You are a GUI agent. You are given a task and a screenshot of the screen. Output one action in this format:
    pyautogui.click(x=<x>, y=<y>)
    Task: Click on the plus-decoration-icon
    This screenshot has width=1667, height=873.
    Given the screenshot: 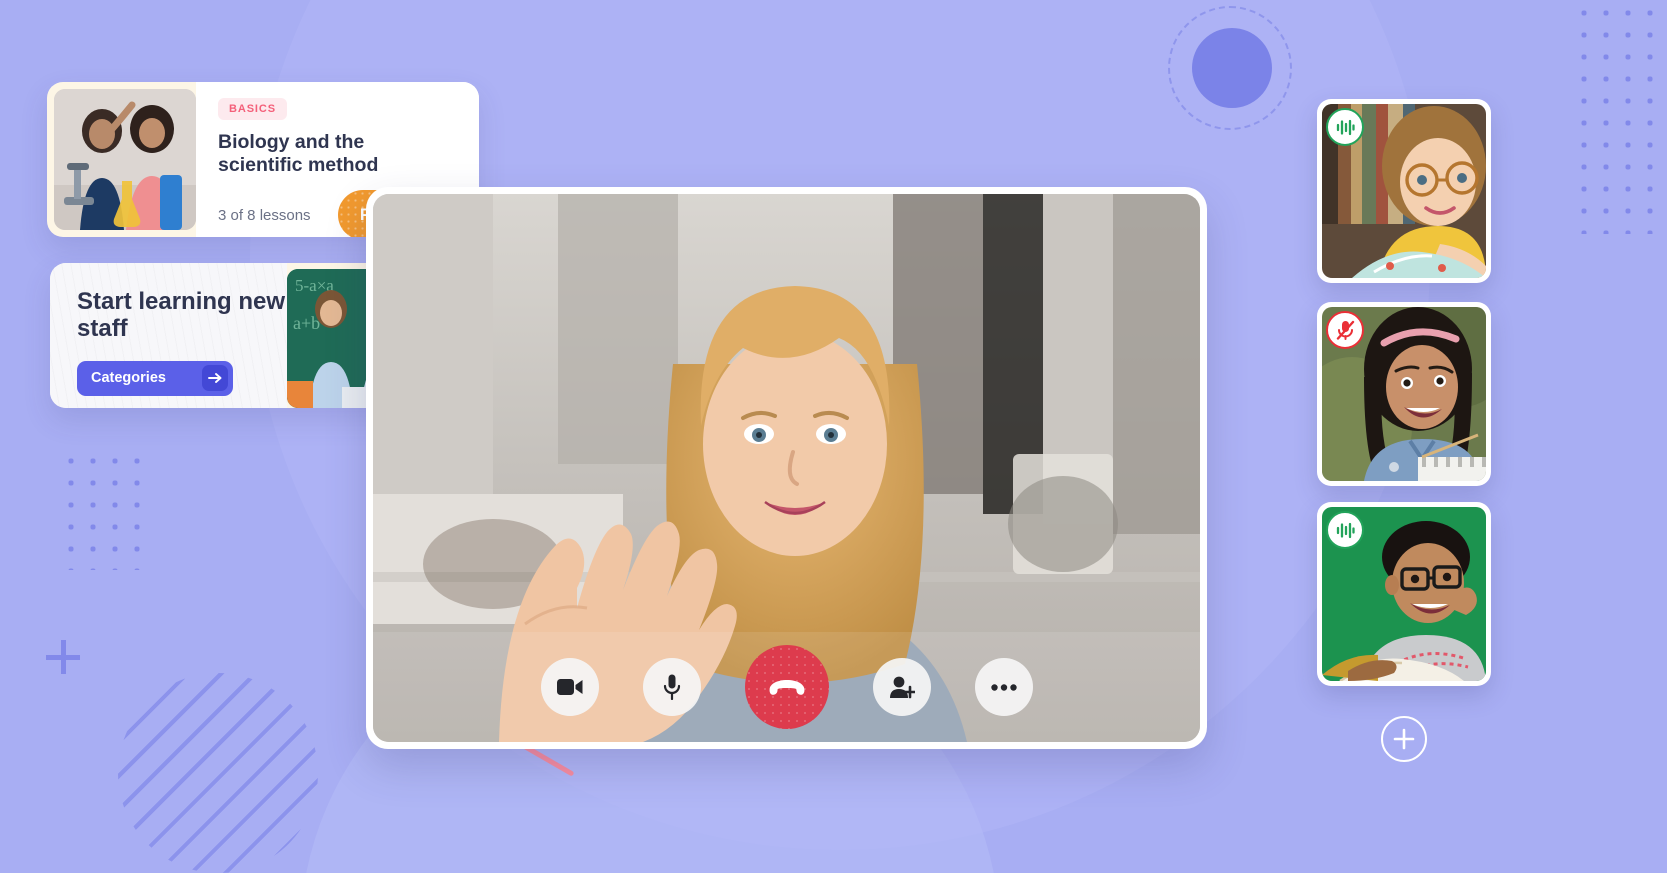 What is the action you would take?
    pyautogui.click(x=63, y=657)
    